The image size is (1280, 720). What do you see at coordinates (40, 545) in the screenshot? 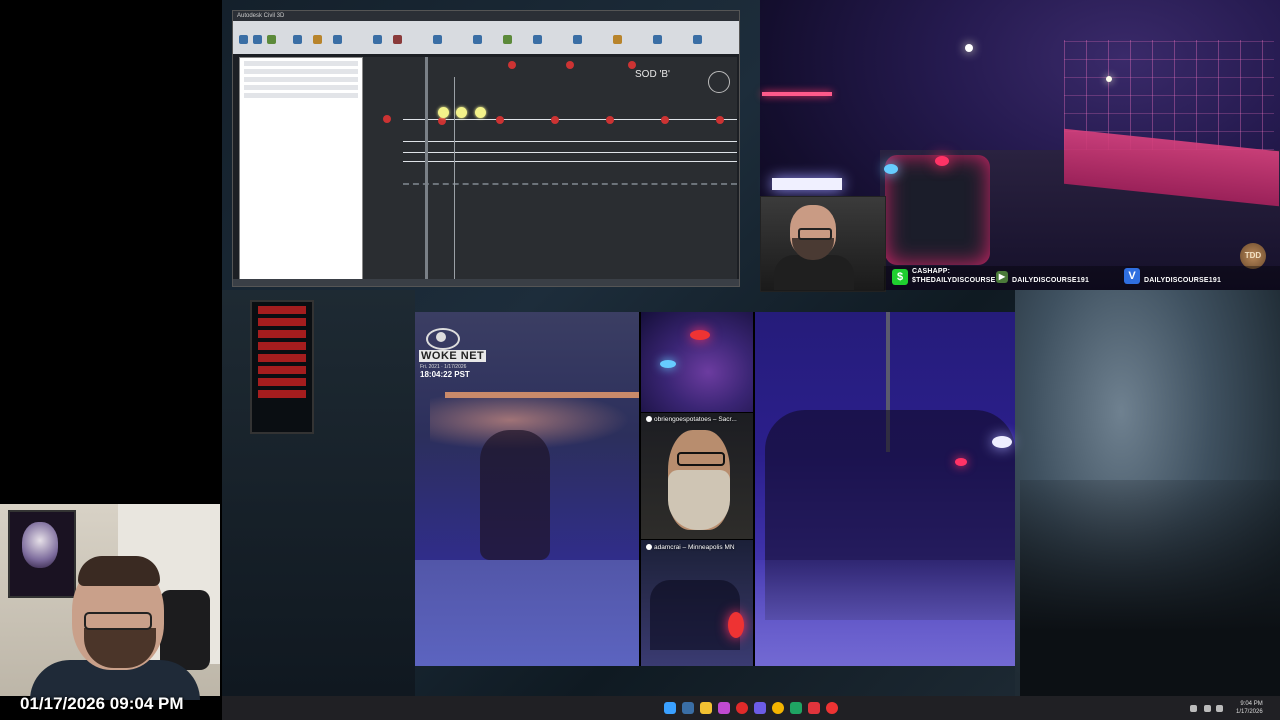
I see `poster-face` at bounding box center [40, 545].